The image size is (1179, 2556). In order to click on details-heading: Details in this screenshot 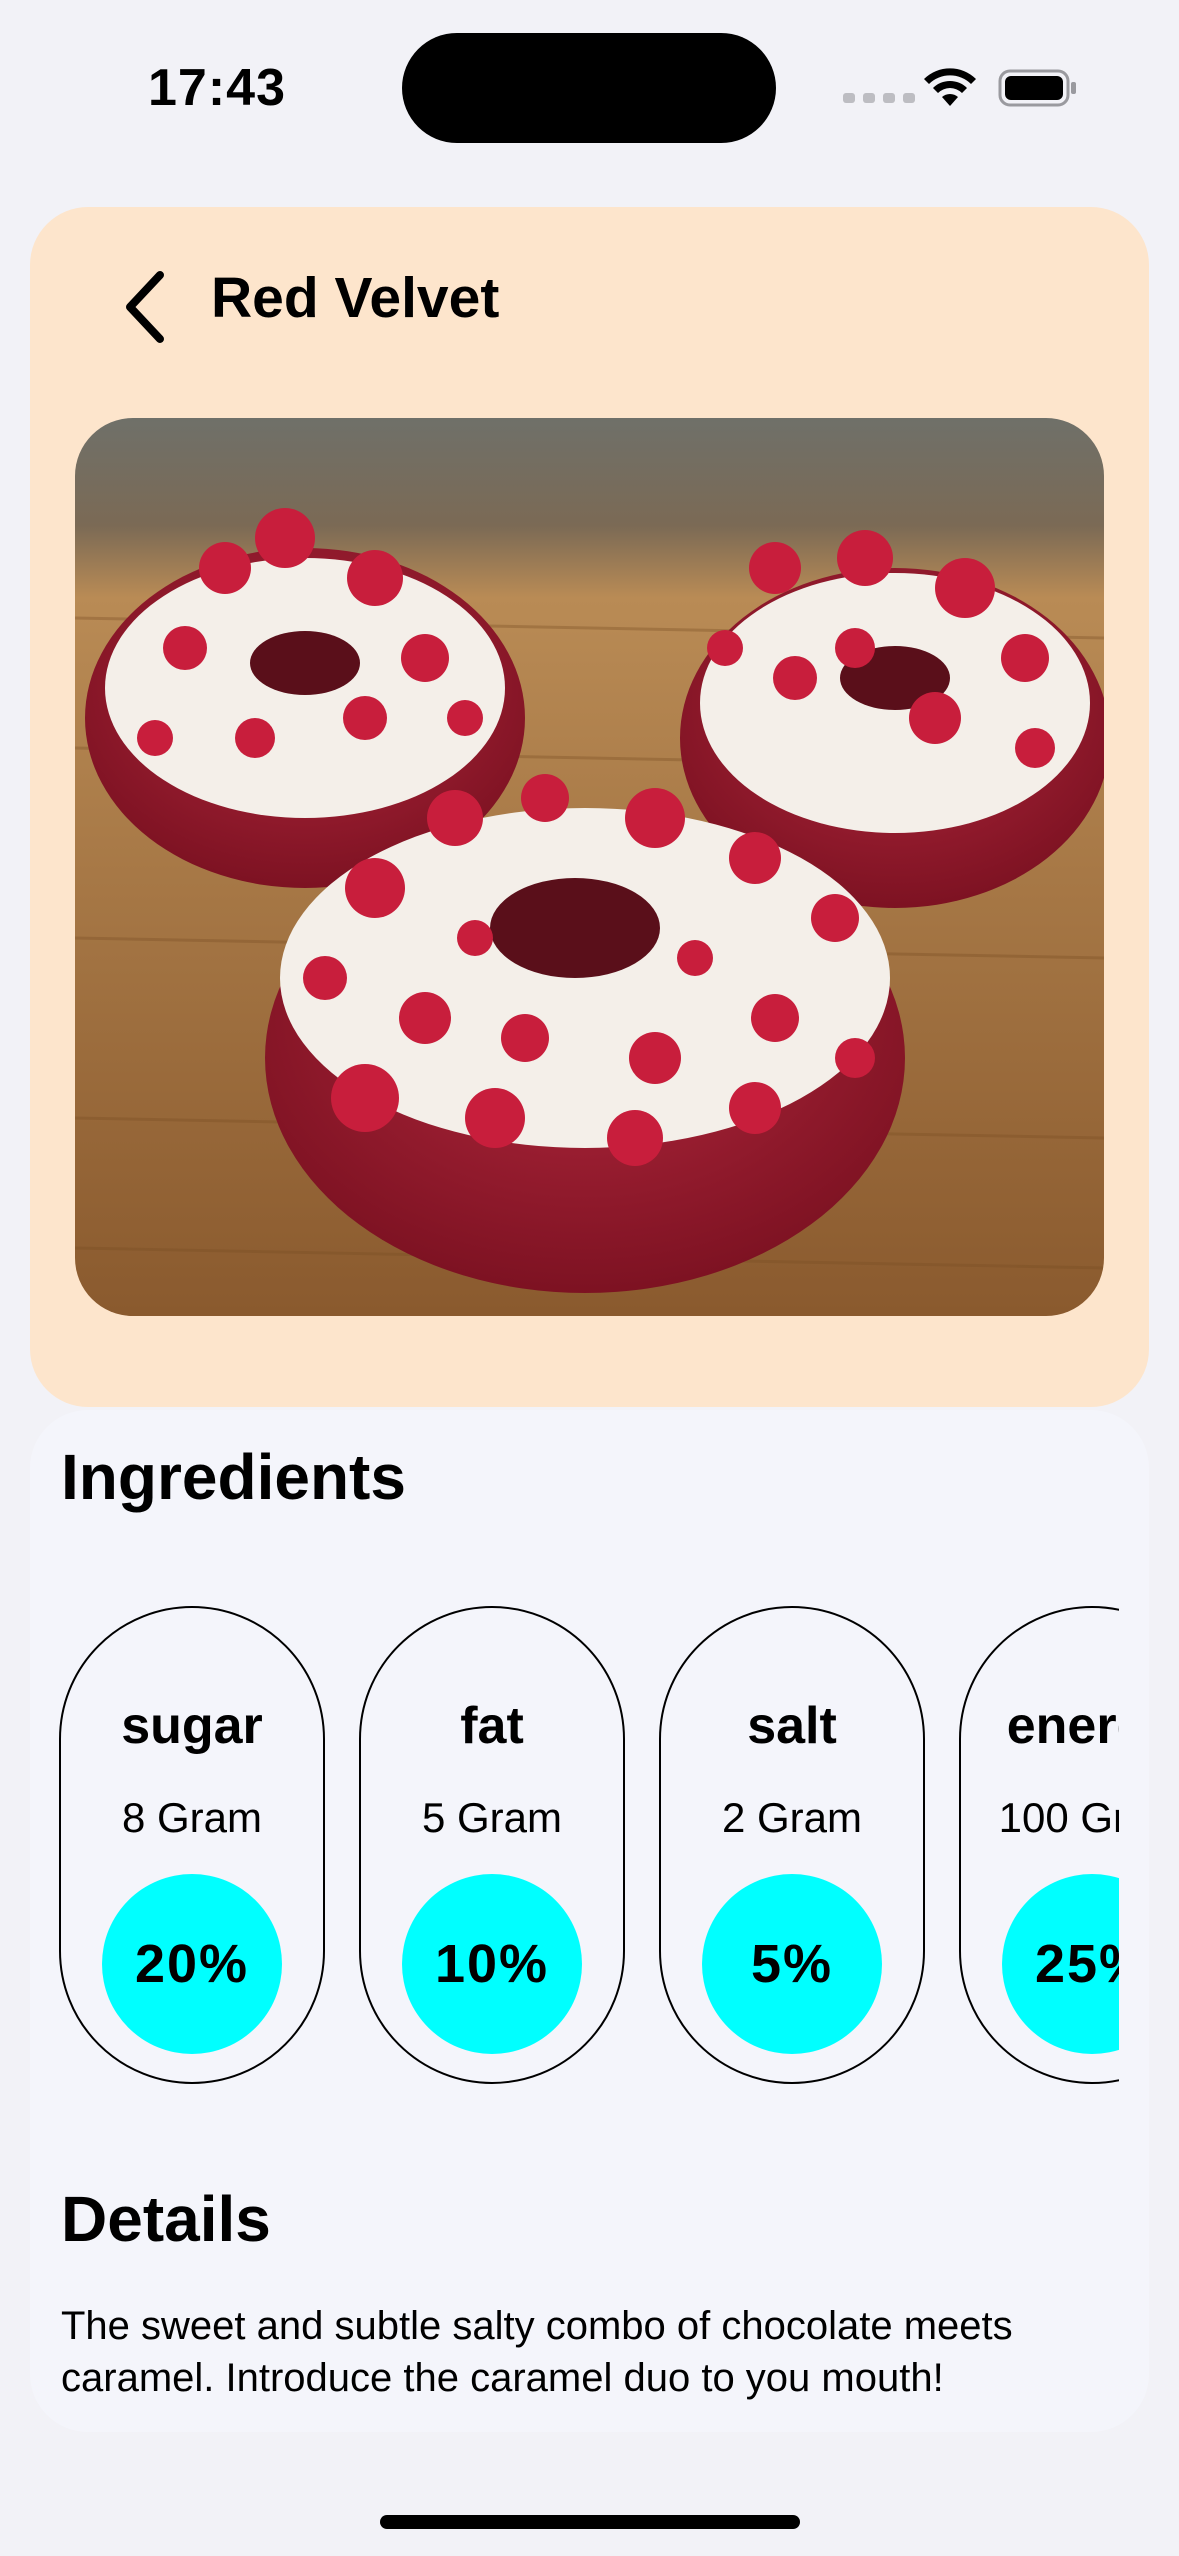, I will do `click(166, 2219)`.